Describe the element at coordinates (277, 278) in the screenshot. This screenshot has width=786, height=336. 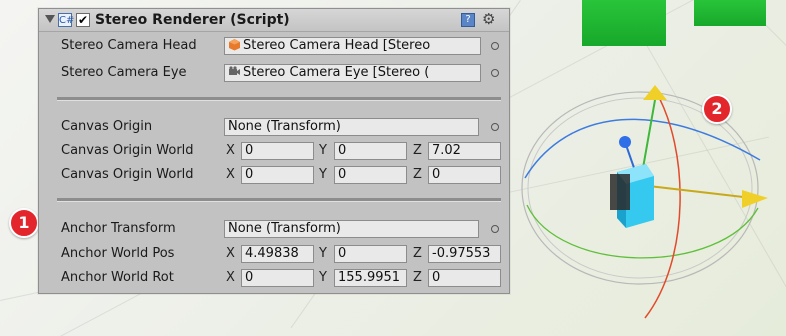
I see `anchor-rot-x-input: 0` at that location.